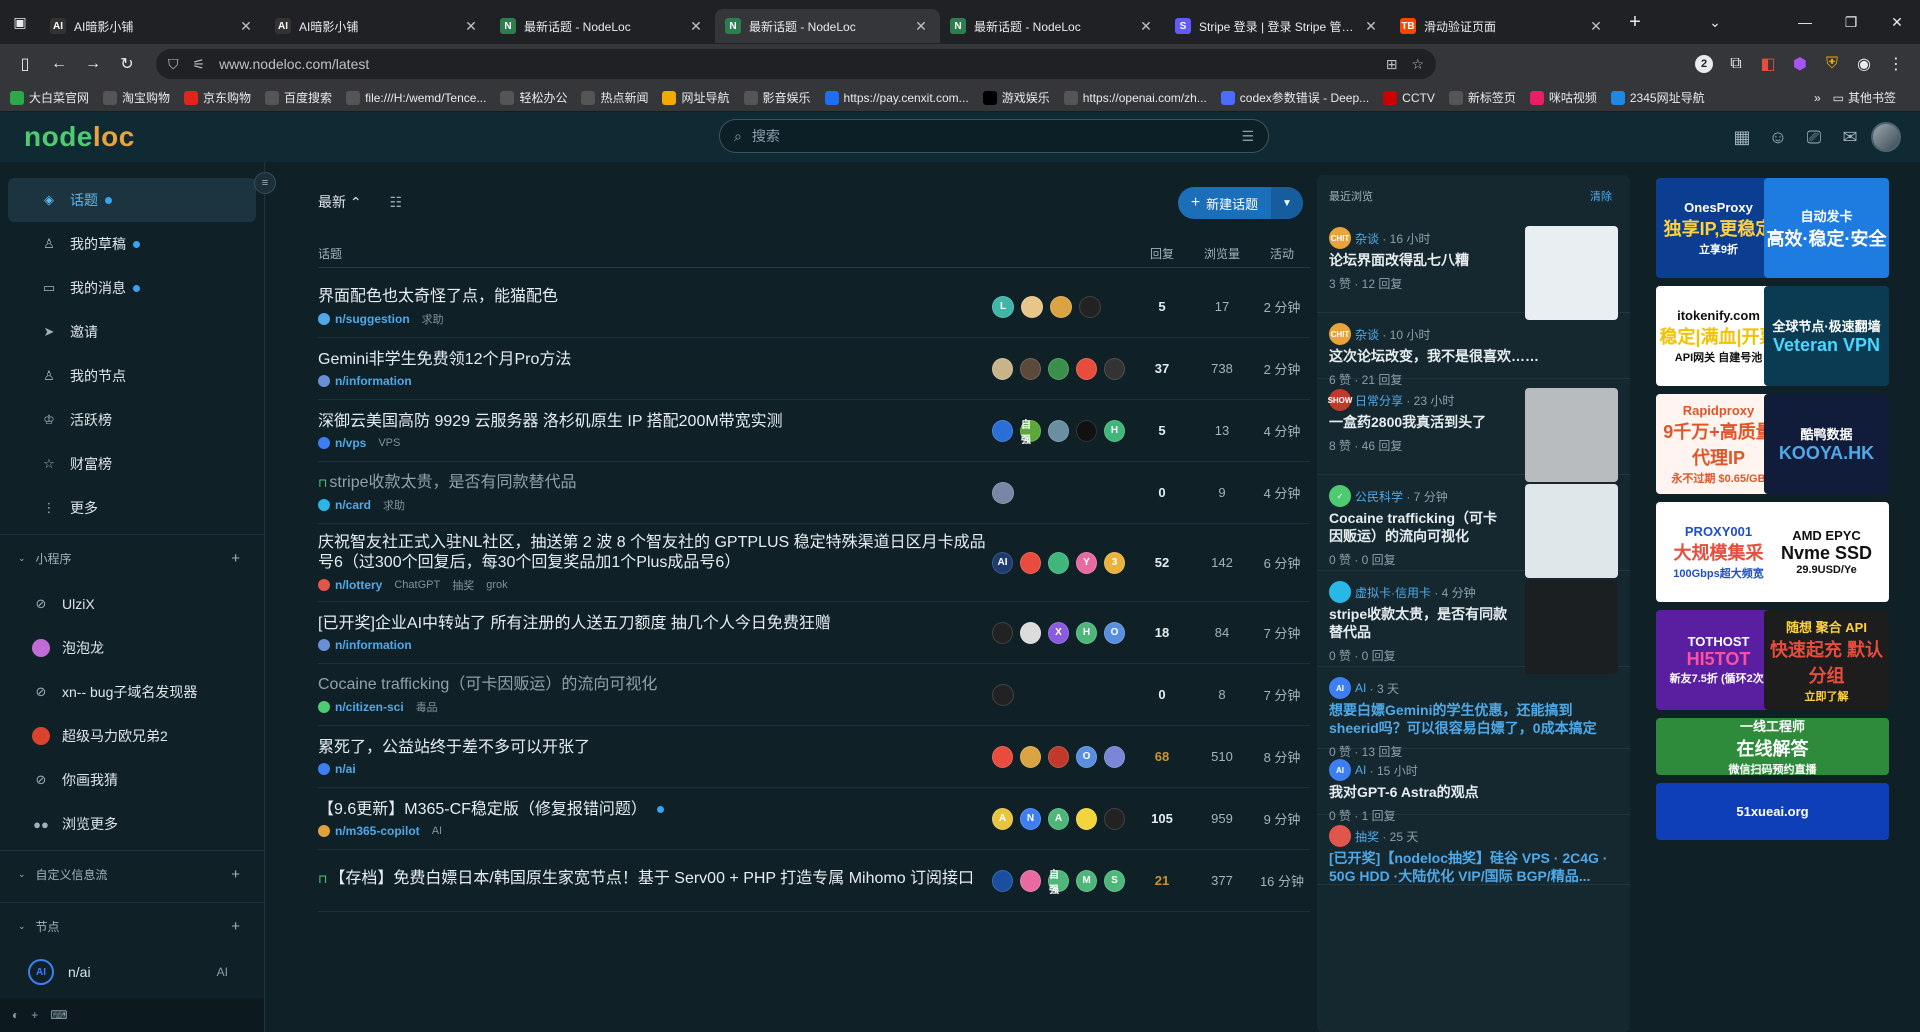 This screenshot has height=1032, width=1920. Describe the element at coordinates (132, 692) in the screenshot. I see `mini-program-item: ⊘ xn-- bug子域名发现器` at that location.